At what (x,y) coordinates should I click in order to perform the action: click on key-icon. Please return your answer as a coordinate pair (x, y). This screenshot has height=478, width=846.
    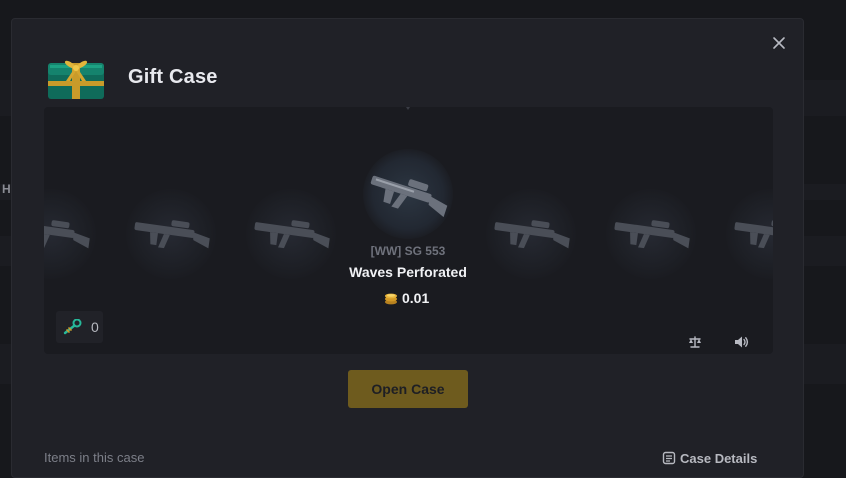
    Looking at the image, I should click on (72, 327).